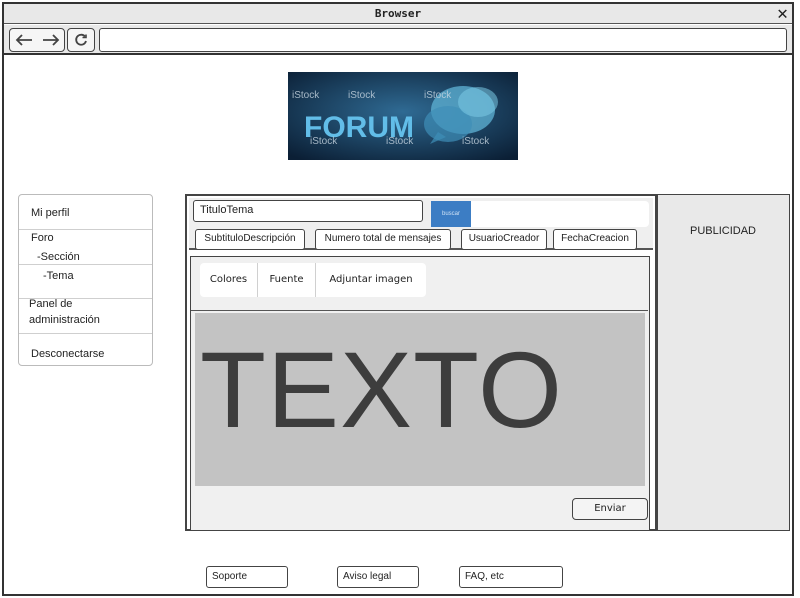 This screenshot has height=598, width=800. I want to click on topic-title-field: TituloTema, so click(308, 211).